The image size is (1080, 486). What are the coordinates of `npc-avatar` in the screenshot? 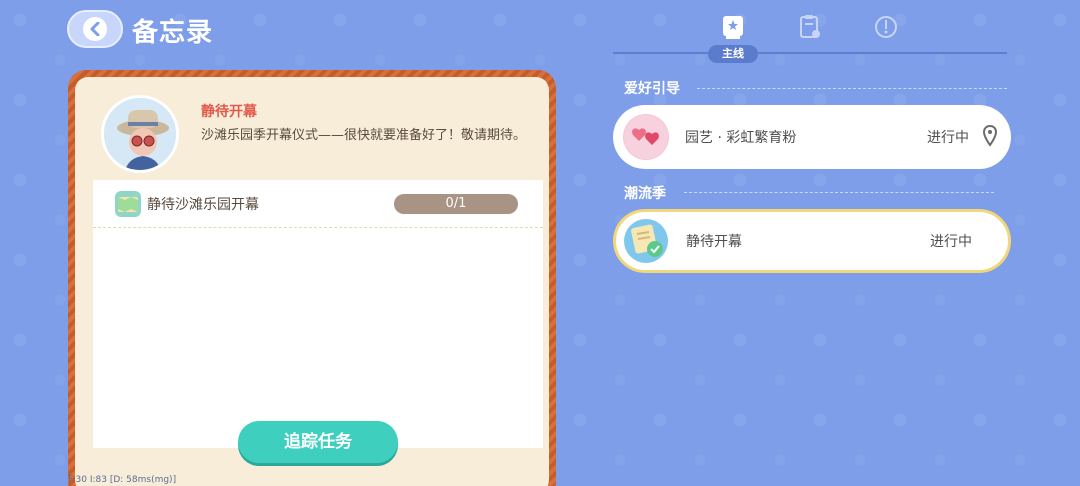 It's located at (140, 134).